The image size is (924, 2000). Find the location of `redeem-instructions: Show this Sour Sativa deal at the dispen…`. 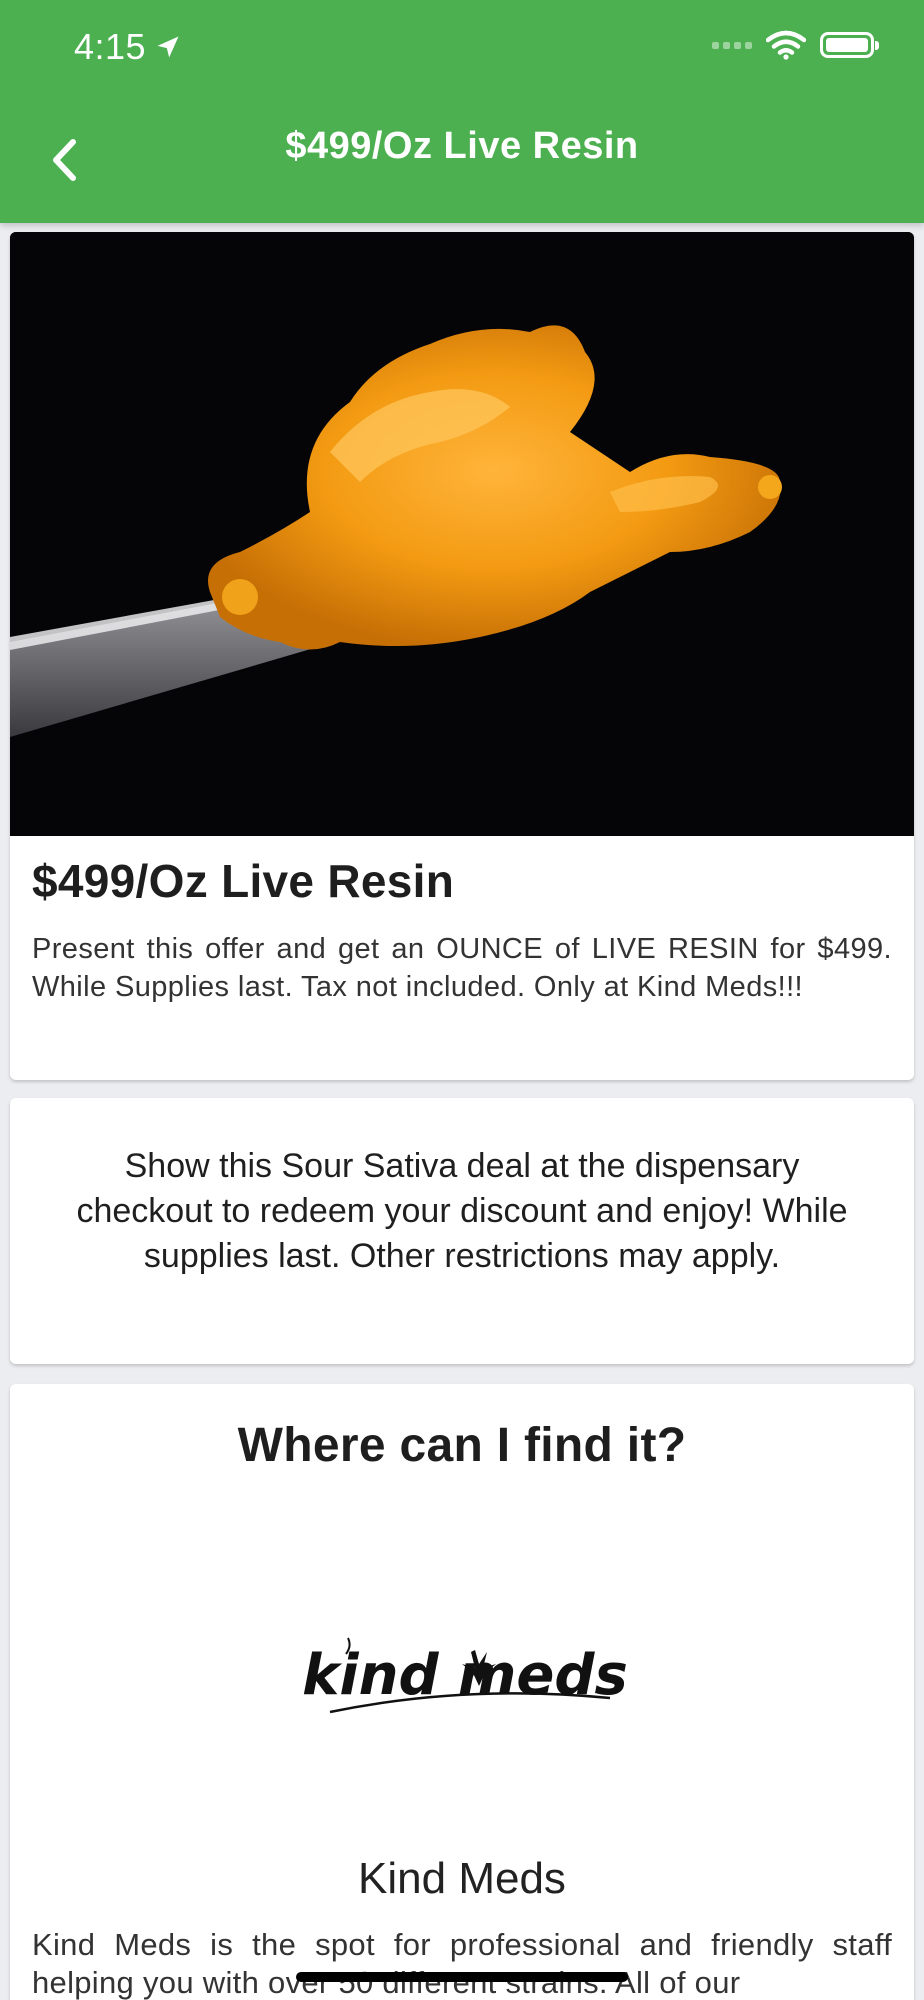

redeem-instructions: Show this Sour Sativa deal at the dispen… is located at coordinates (462, 1211).